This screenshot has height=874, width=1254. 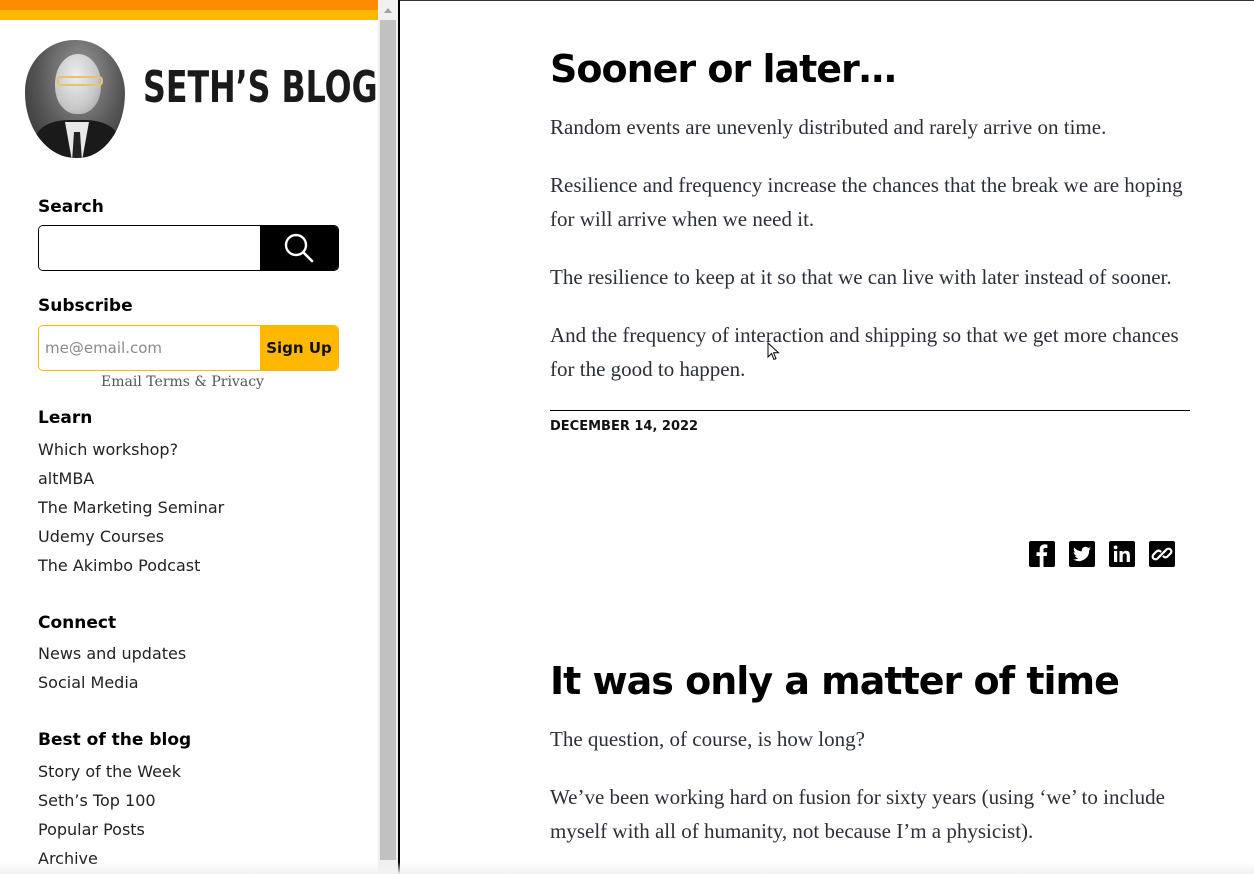 I want to click on connect-heading: Connect, so click(x=77, y=623).